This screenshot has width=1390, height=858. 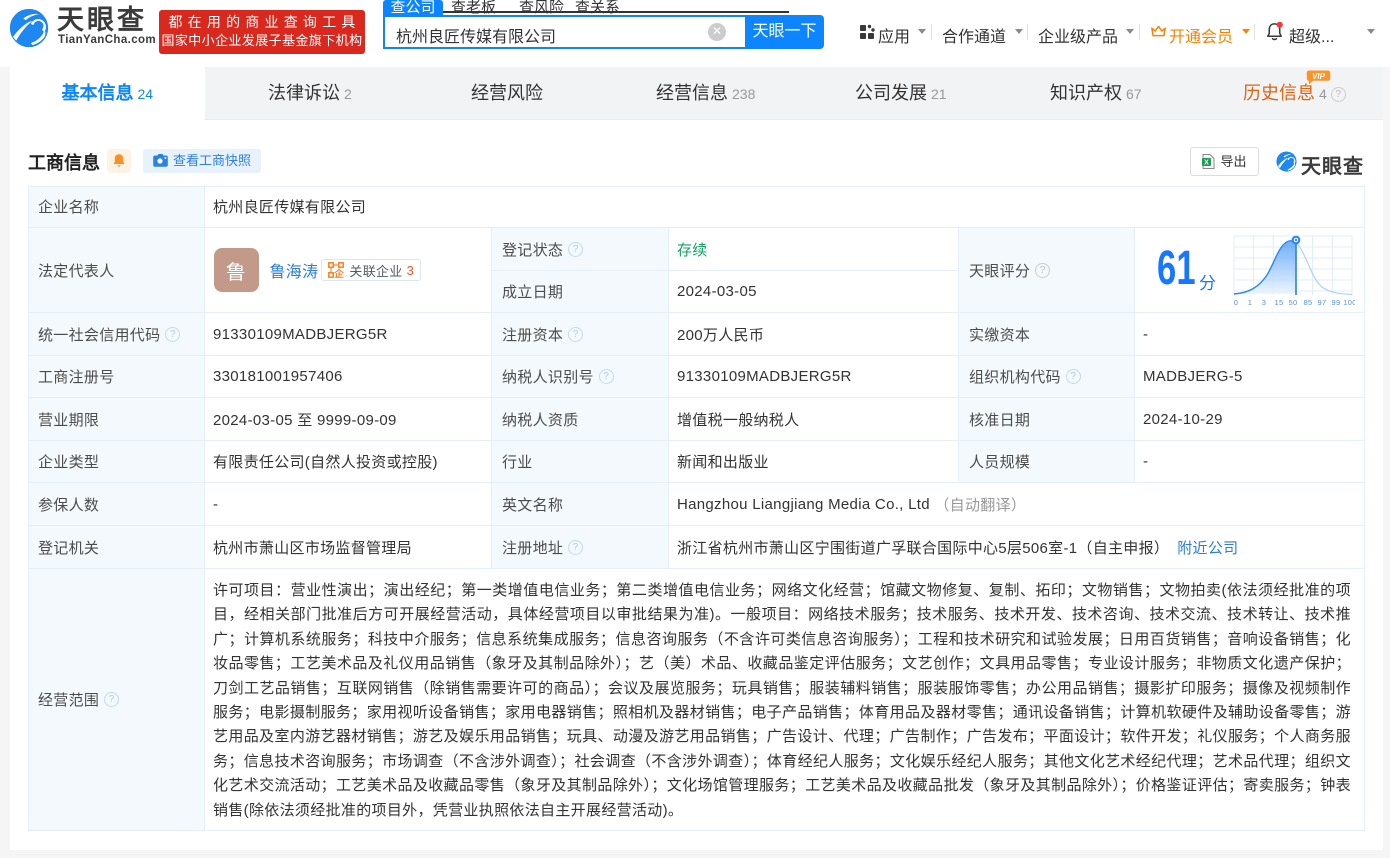 I want to click on svg-text: X, so click(x=1207, y=163).